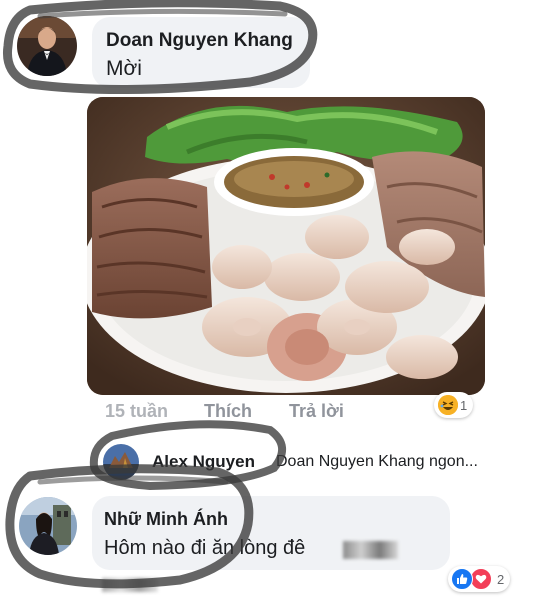 This screenshot has width=539, height=605. I want to click on censored-text, so click(370, 550).